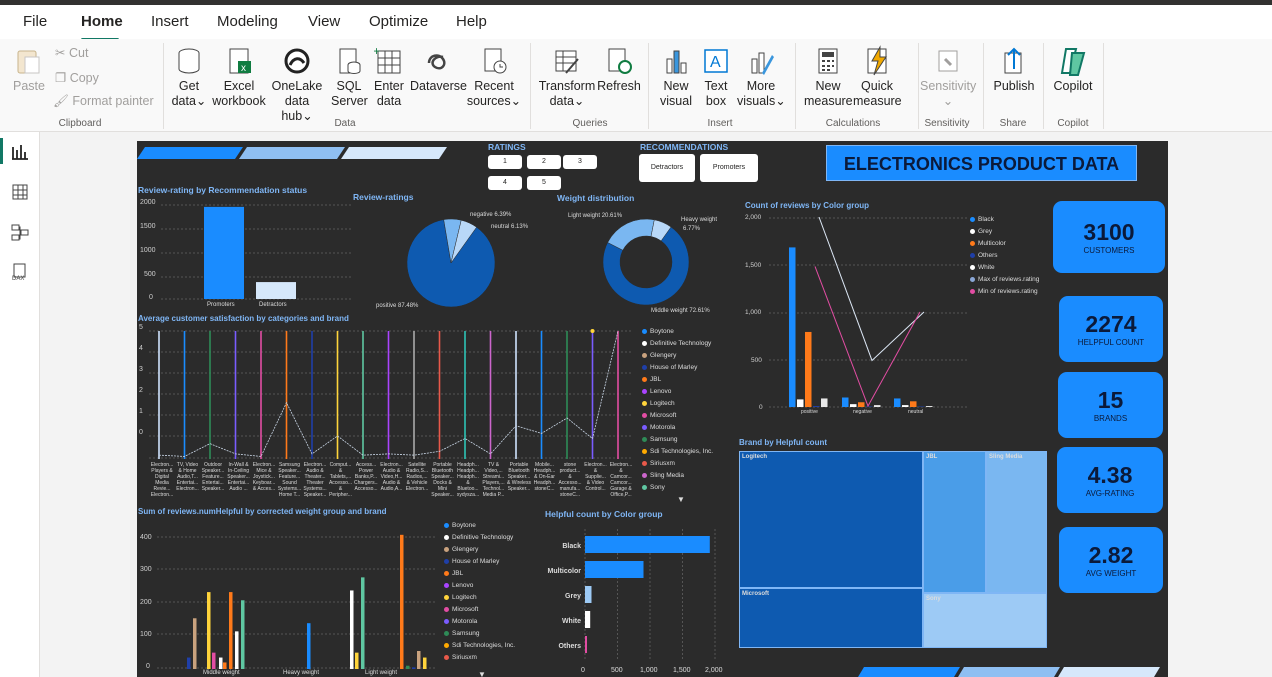  I want to click on dax-query-view-icon: DAX, so click(20, 272).